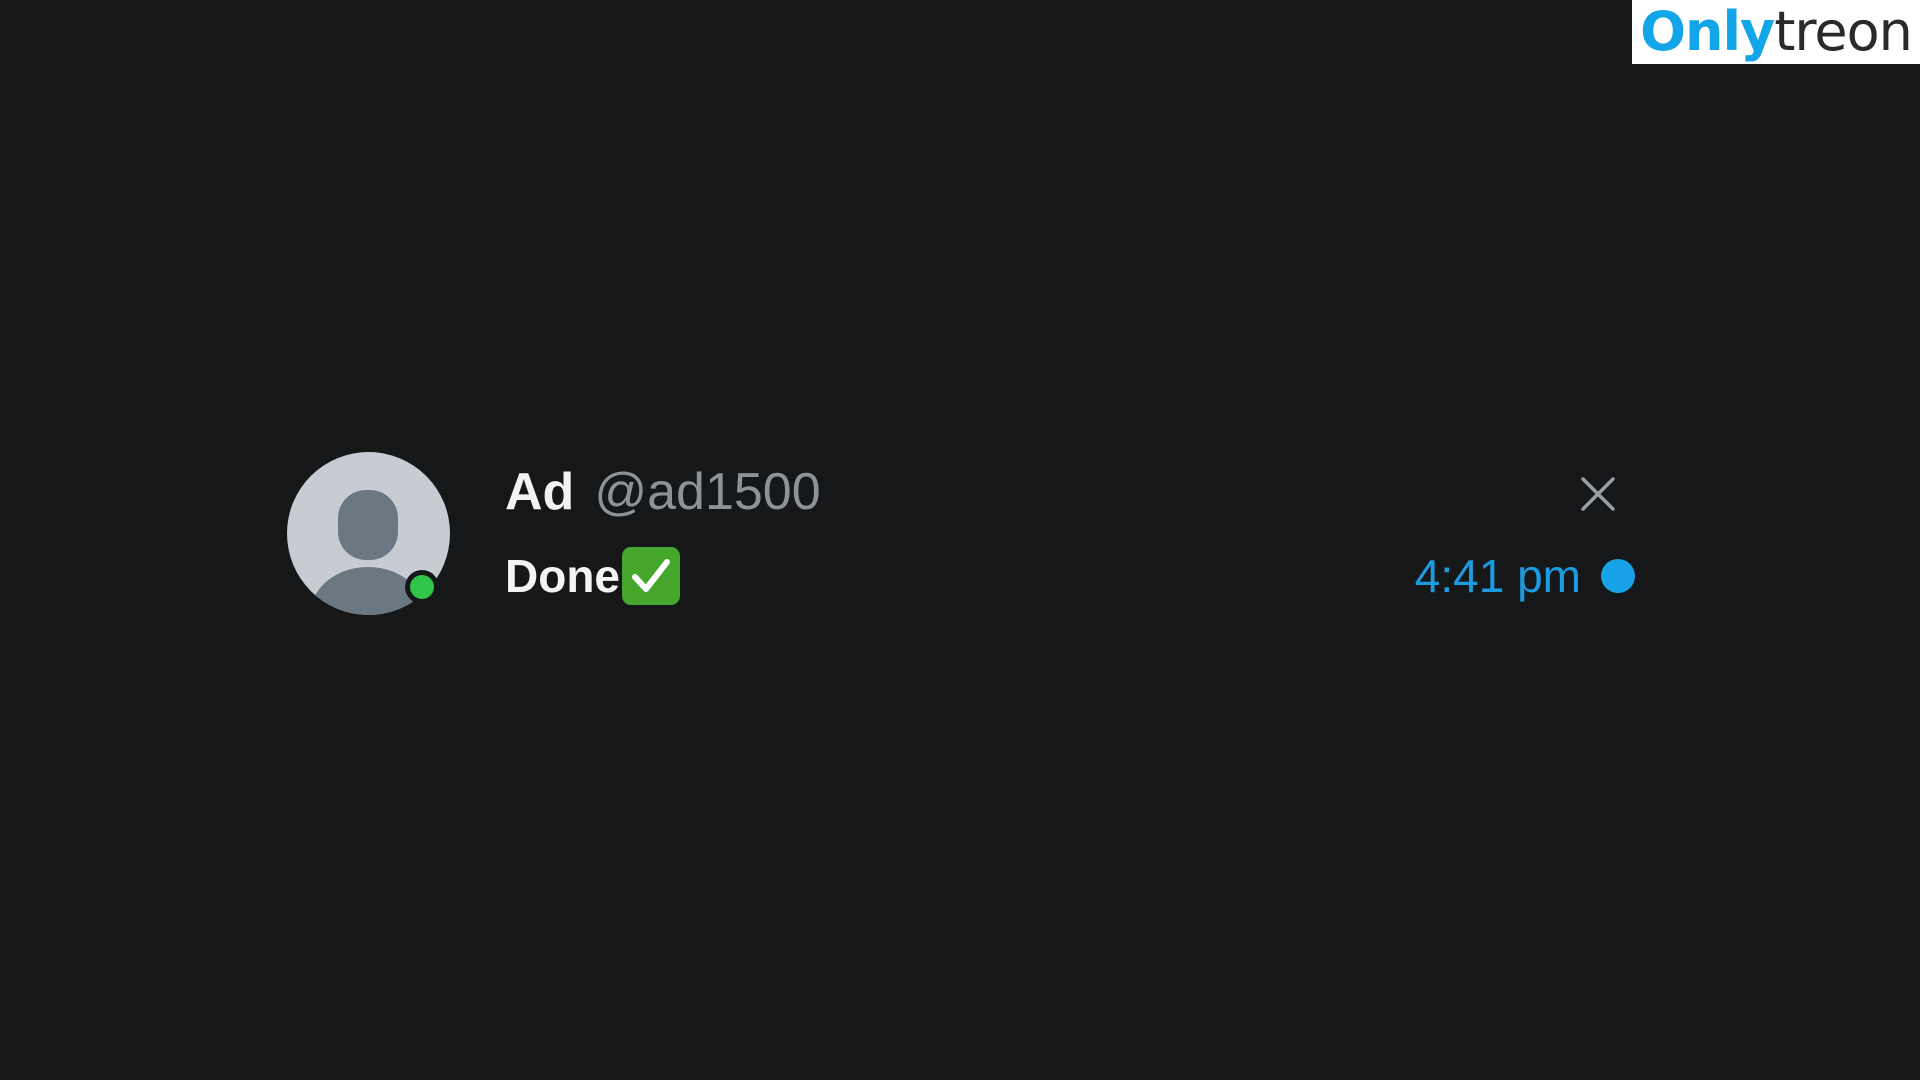  What do you see at coordinates (540, 492) in the screenshot?
I see `sender-name: Ad` at bounding box center [540, 492].